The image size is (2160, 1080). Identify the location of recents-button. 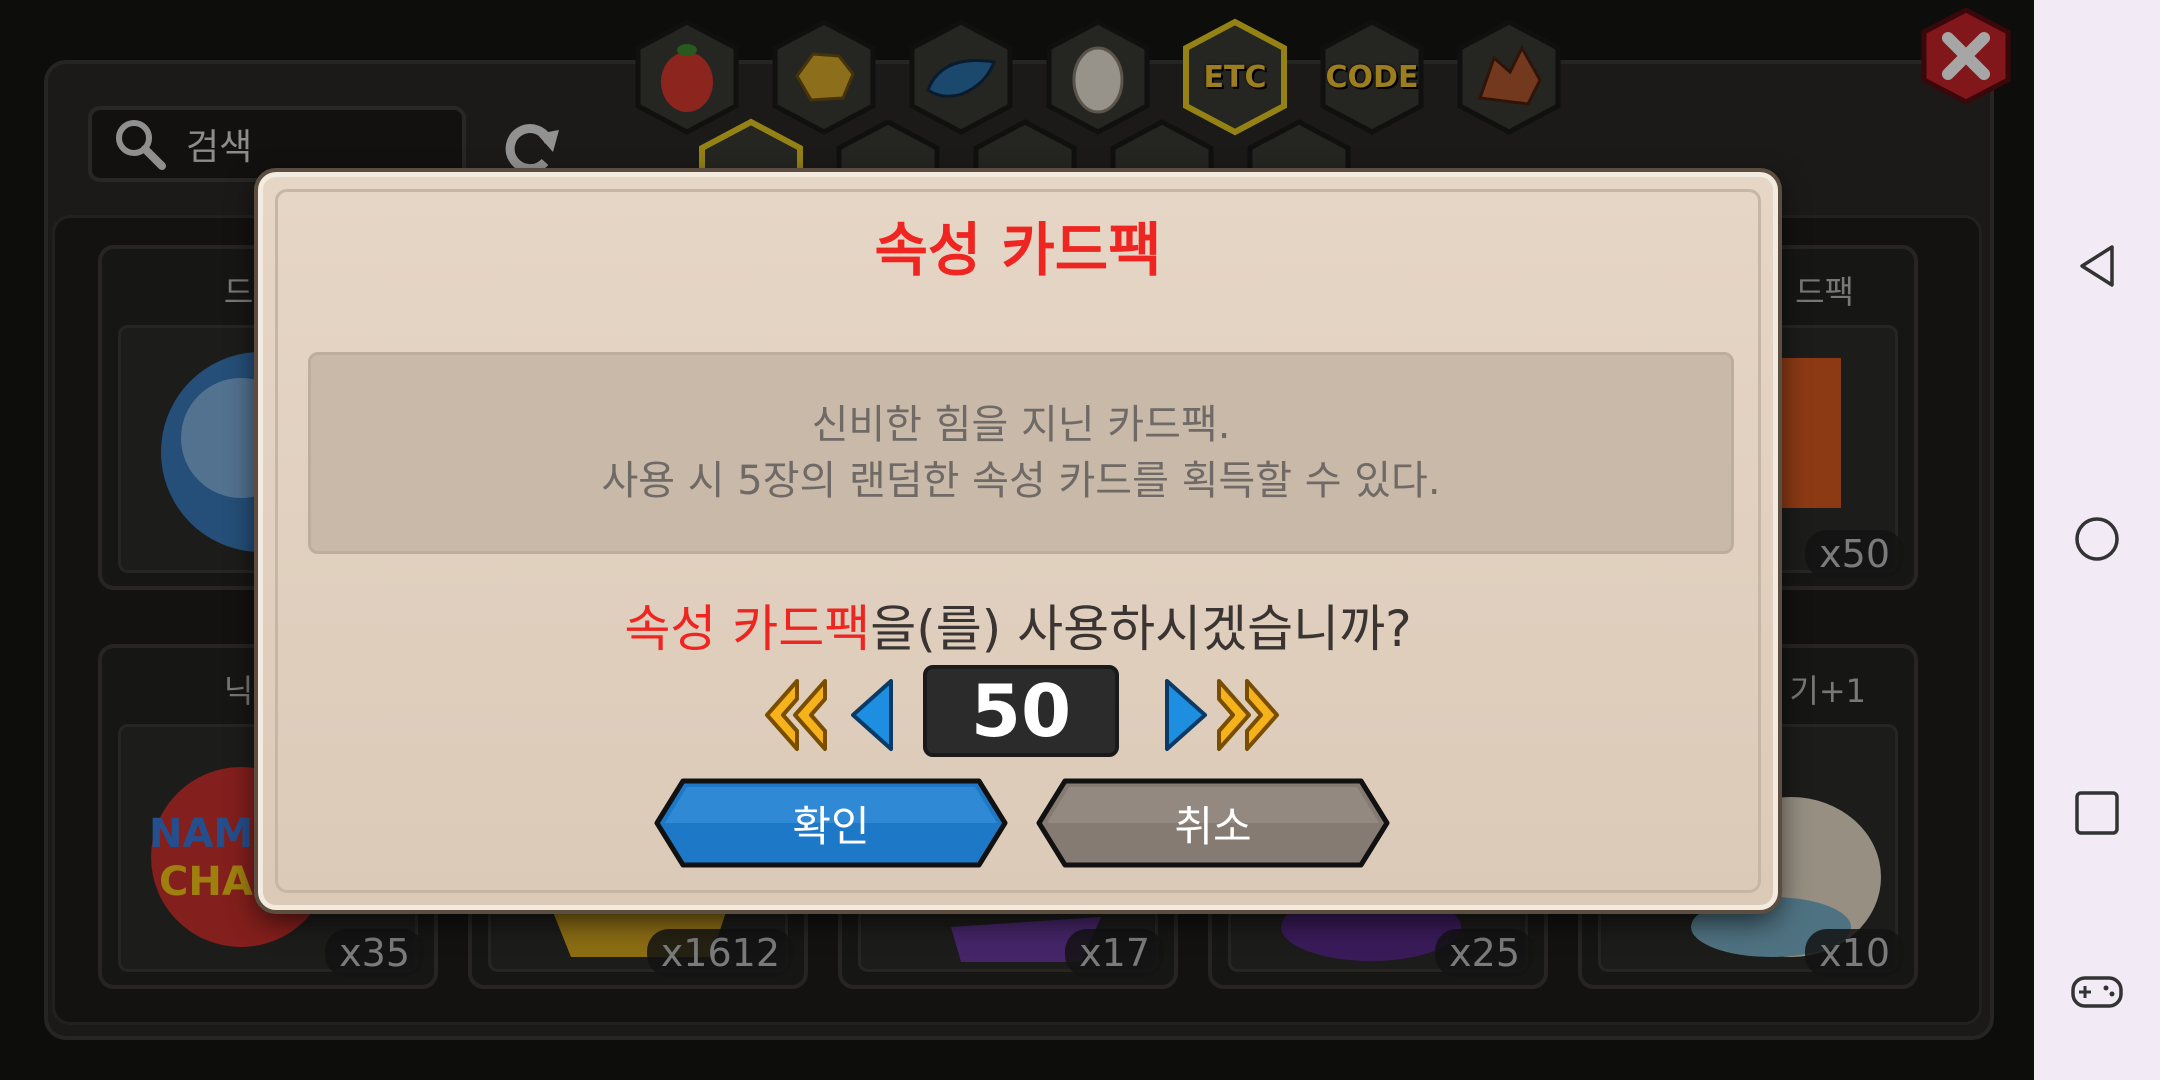
(2097, 813).